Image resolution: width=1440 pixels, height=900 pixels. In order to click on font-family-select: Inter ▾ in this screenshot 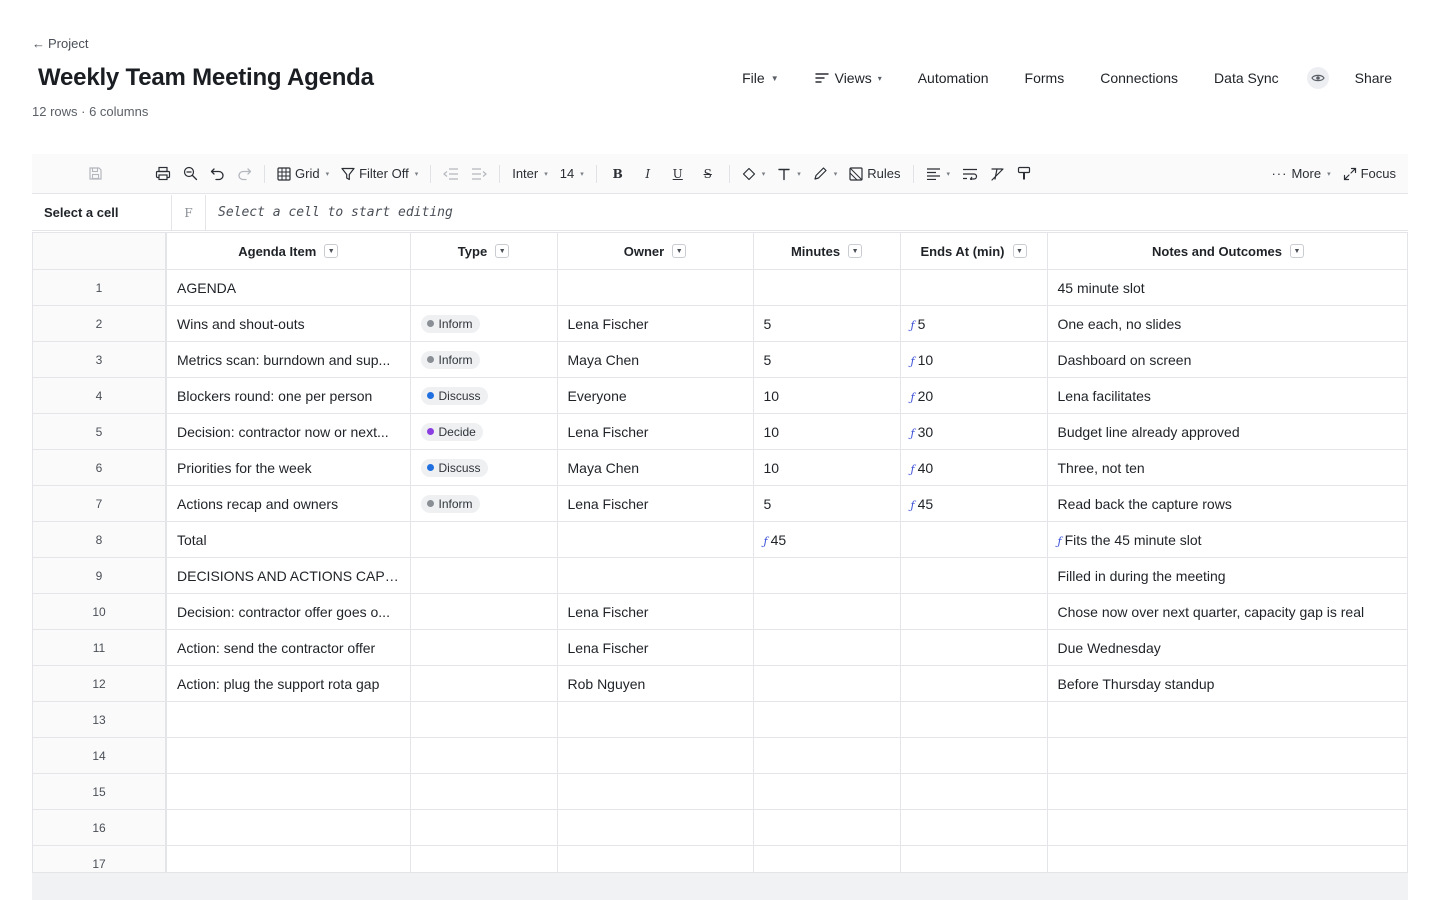, I will do `click(530, 174)`.